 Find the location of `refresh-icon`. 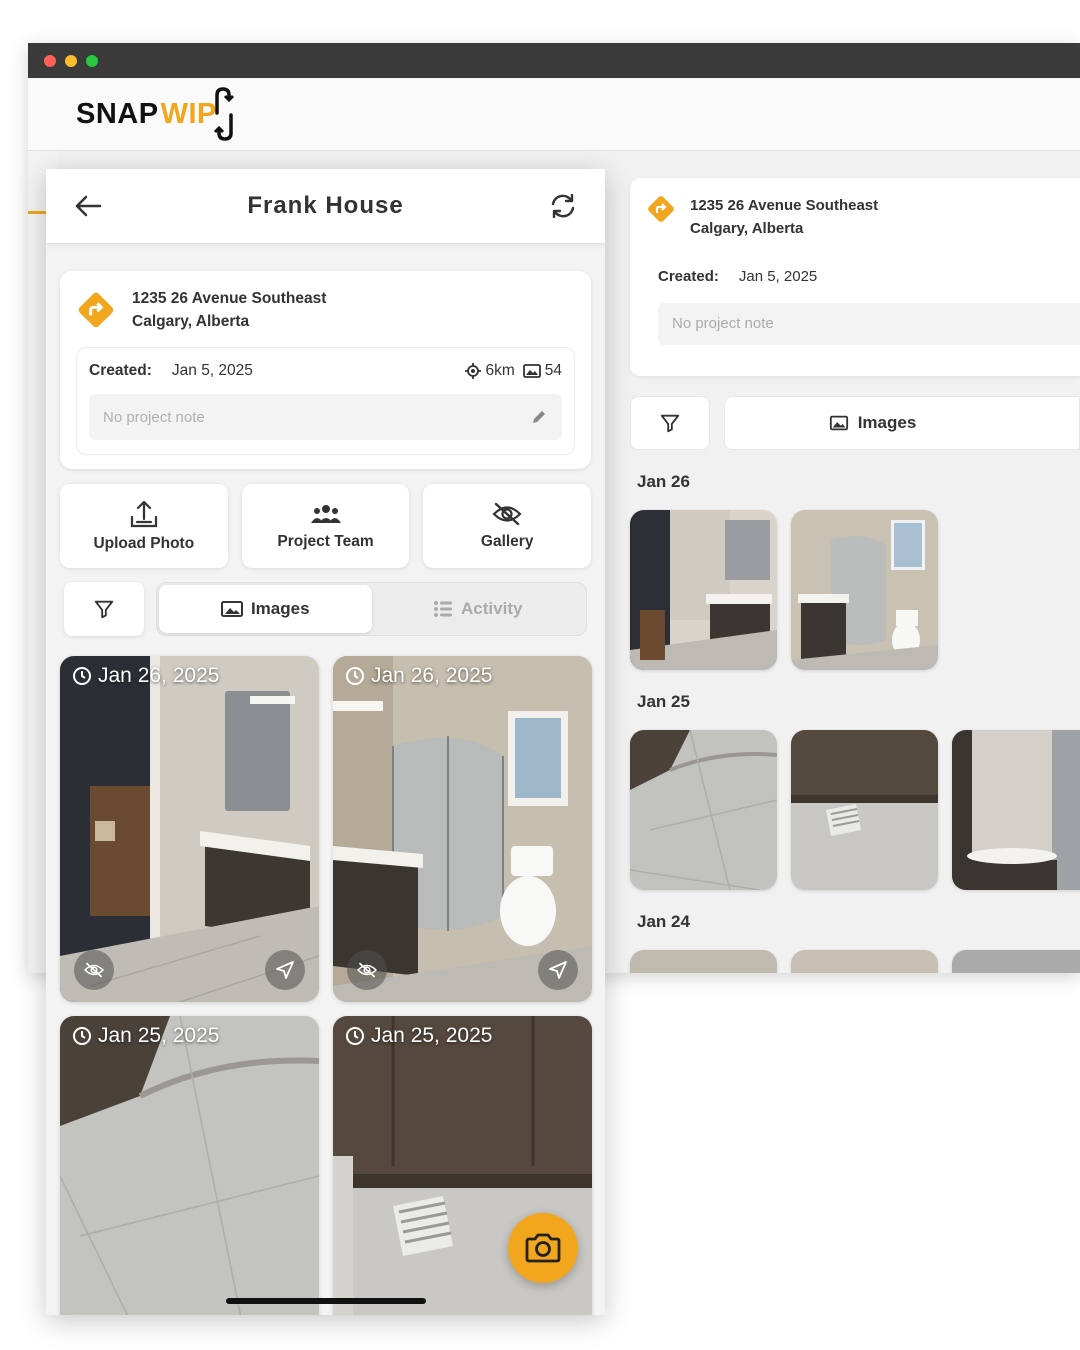

refresh-icon is located at coordinates (563, 206).